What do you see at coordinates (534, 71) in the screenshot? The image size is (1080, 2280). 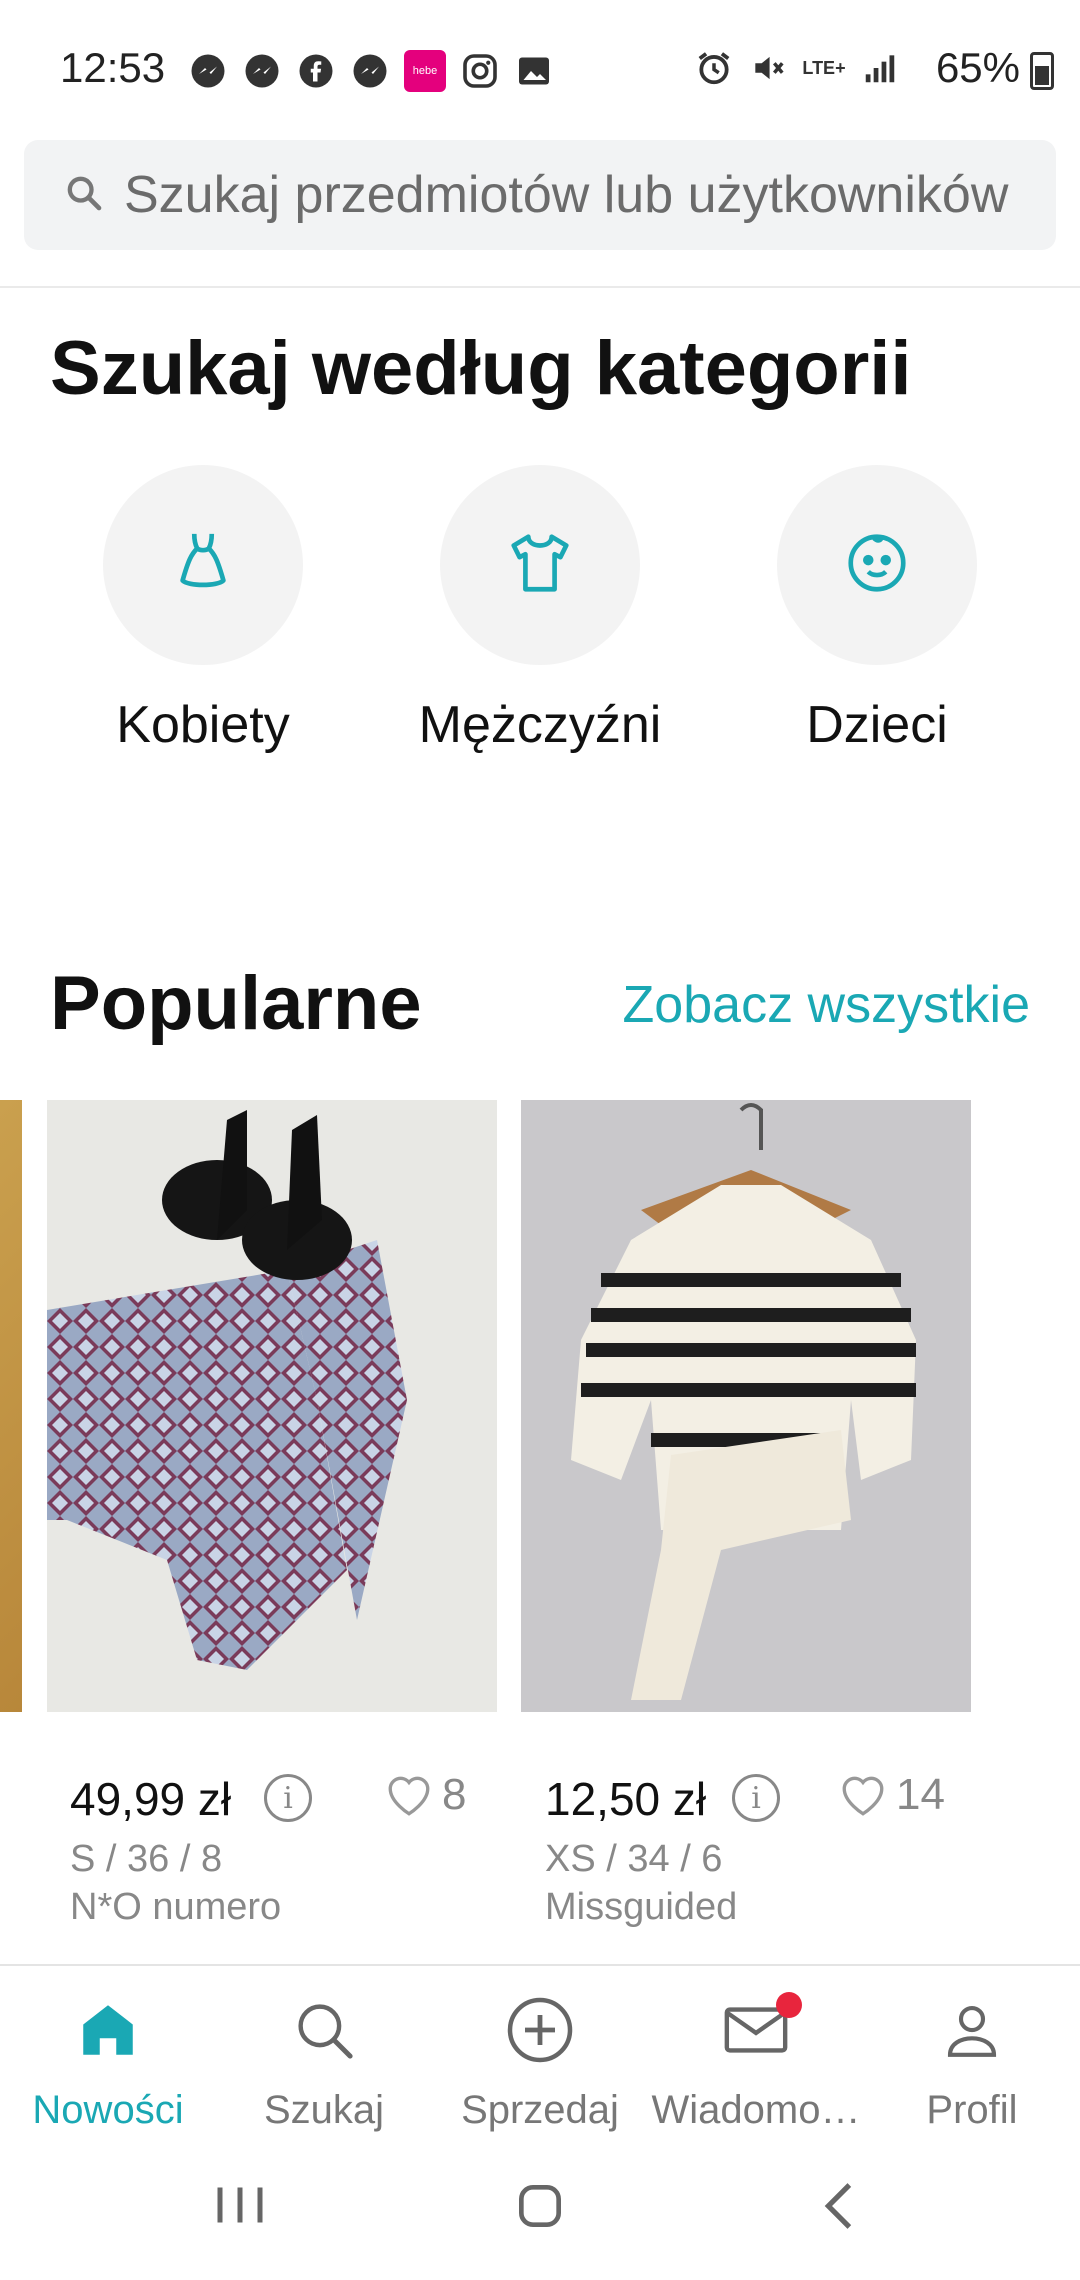 I see `gallery-icon` at bounding box center [534, 71].